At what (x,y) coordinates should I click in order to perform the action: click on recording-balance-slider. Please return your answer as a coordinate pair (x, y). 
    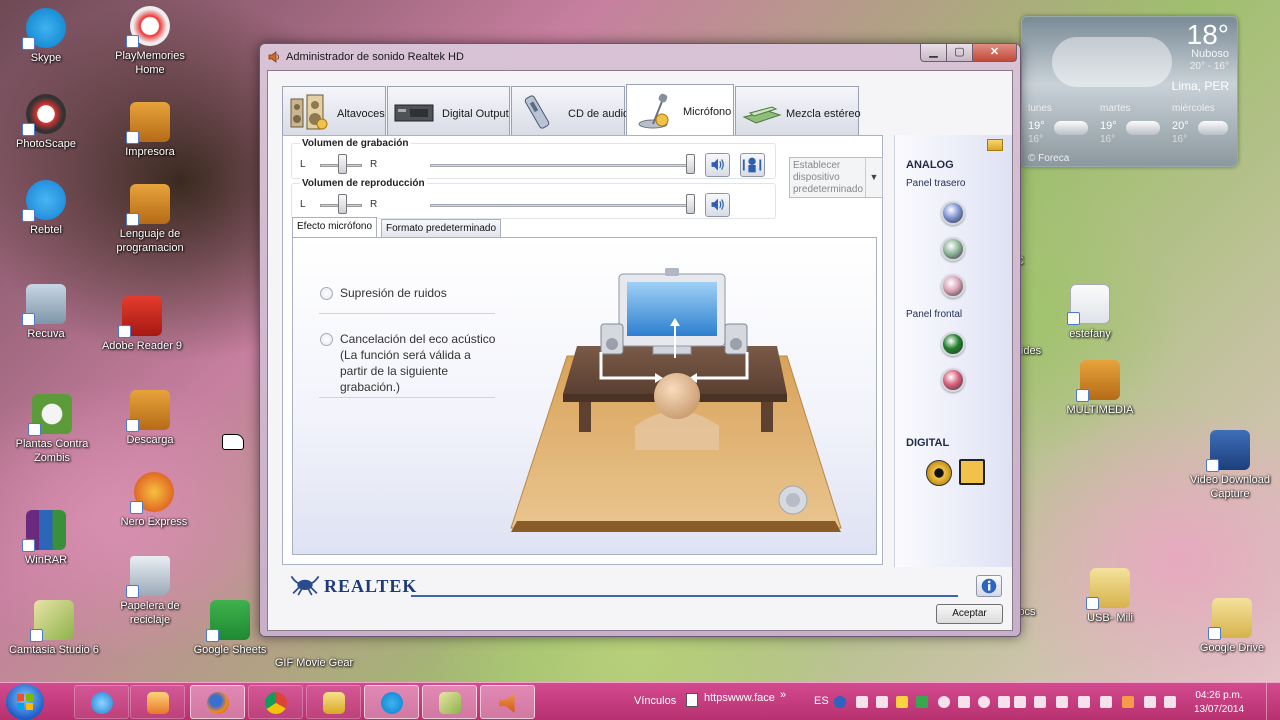
    Looking at the image, I should click on (342, 164).